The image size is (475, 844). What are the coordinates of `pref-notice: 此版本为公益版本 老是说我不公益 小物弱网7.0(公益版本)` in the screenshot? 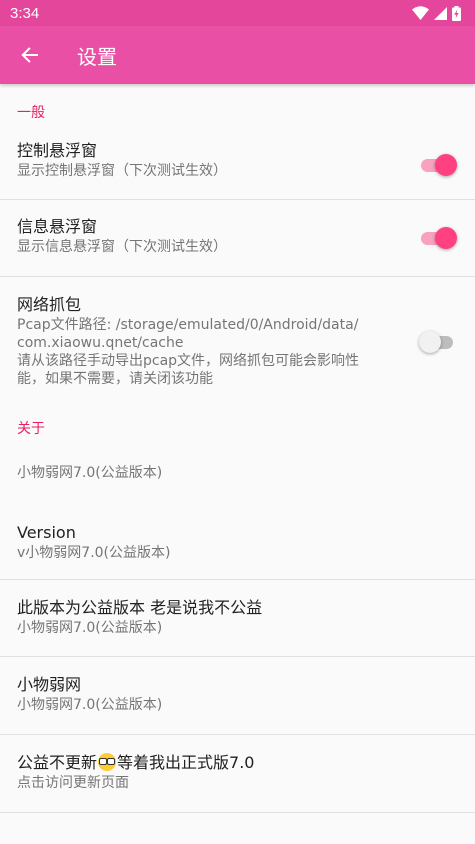 It's located at (237, 618).